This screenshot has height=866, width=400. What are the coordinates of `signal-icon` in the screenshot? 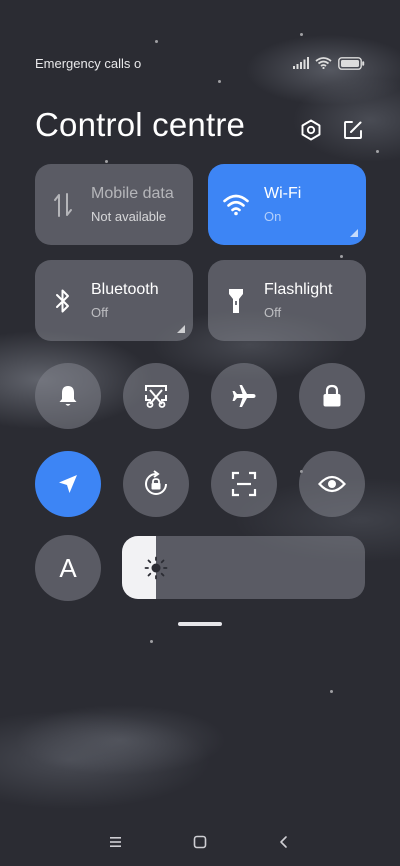 It's located at (301, 63).